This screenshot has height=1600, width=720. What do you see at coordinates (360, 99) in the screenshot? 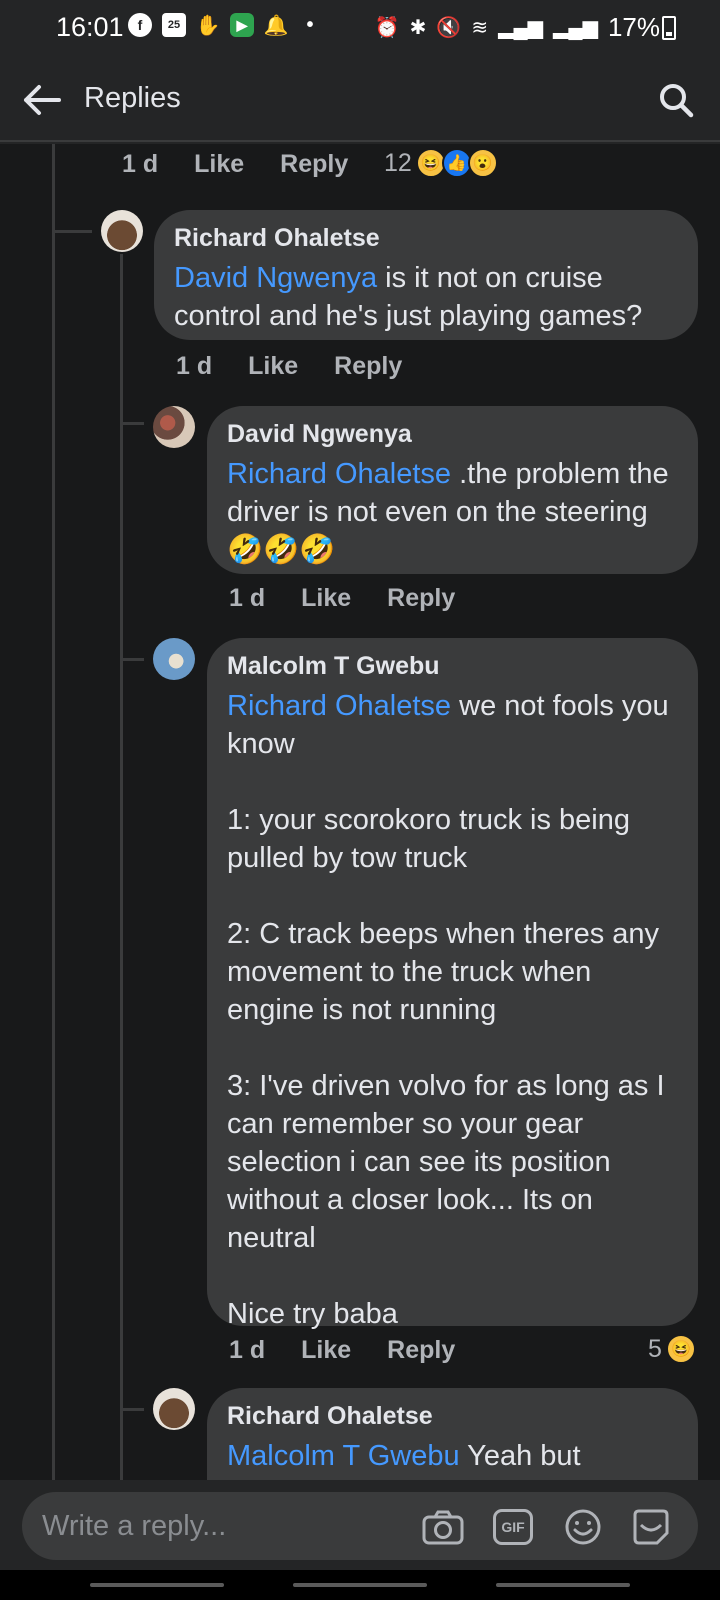
I see `app-header: Replies` at bounding box center [360, 99].